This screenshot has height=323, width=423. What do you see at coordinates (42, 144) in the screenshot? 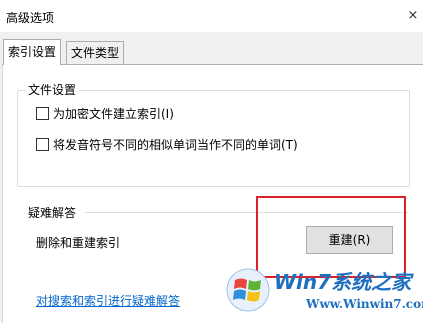
I see `diacritics-checkbox` at bounding box center [42, 144].